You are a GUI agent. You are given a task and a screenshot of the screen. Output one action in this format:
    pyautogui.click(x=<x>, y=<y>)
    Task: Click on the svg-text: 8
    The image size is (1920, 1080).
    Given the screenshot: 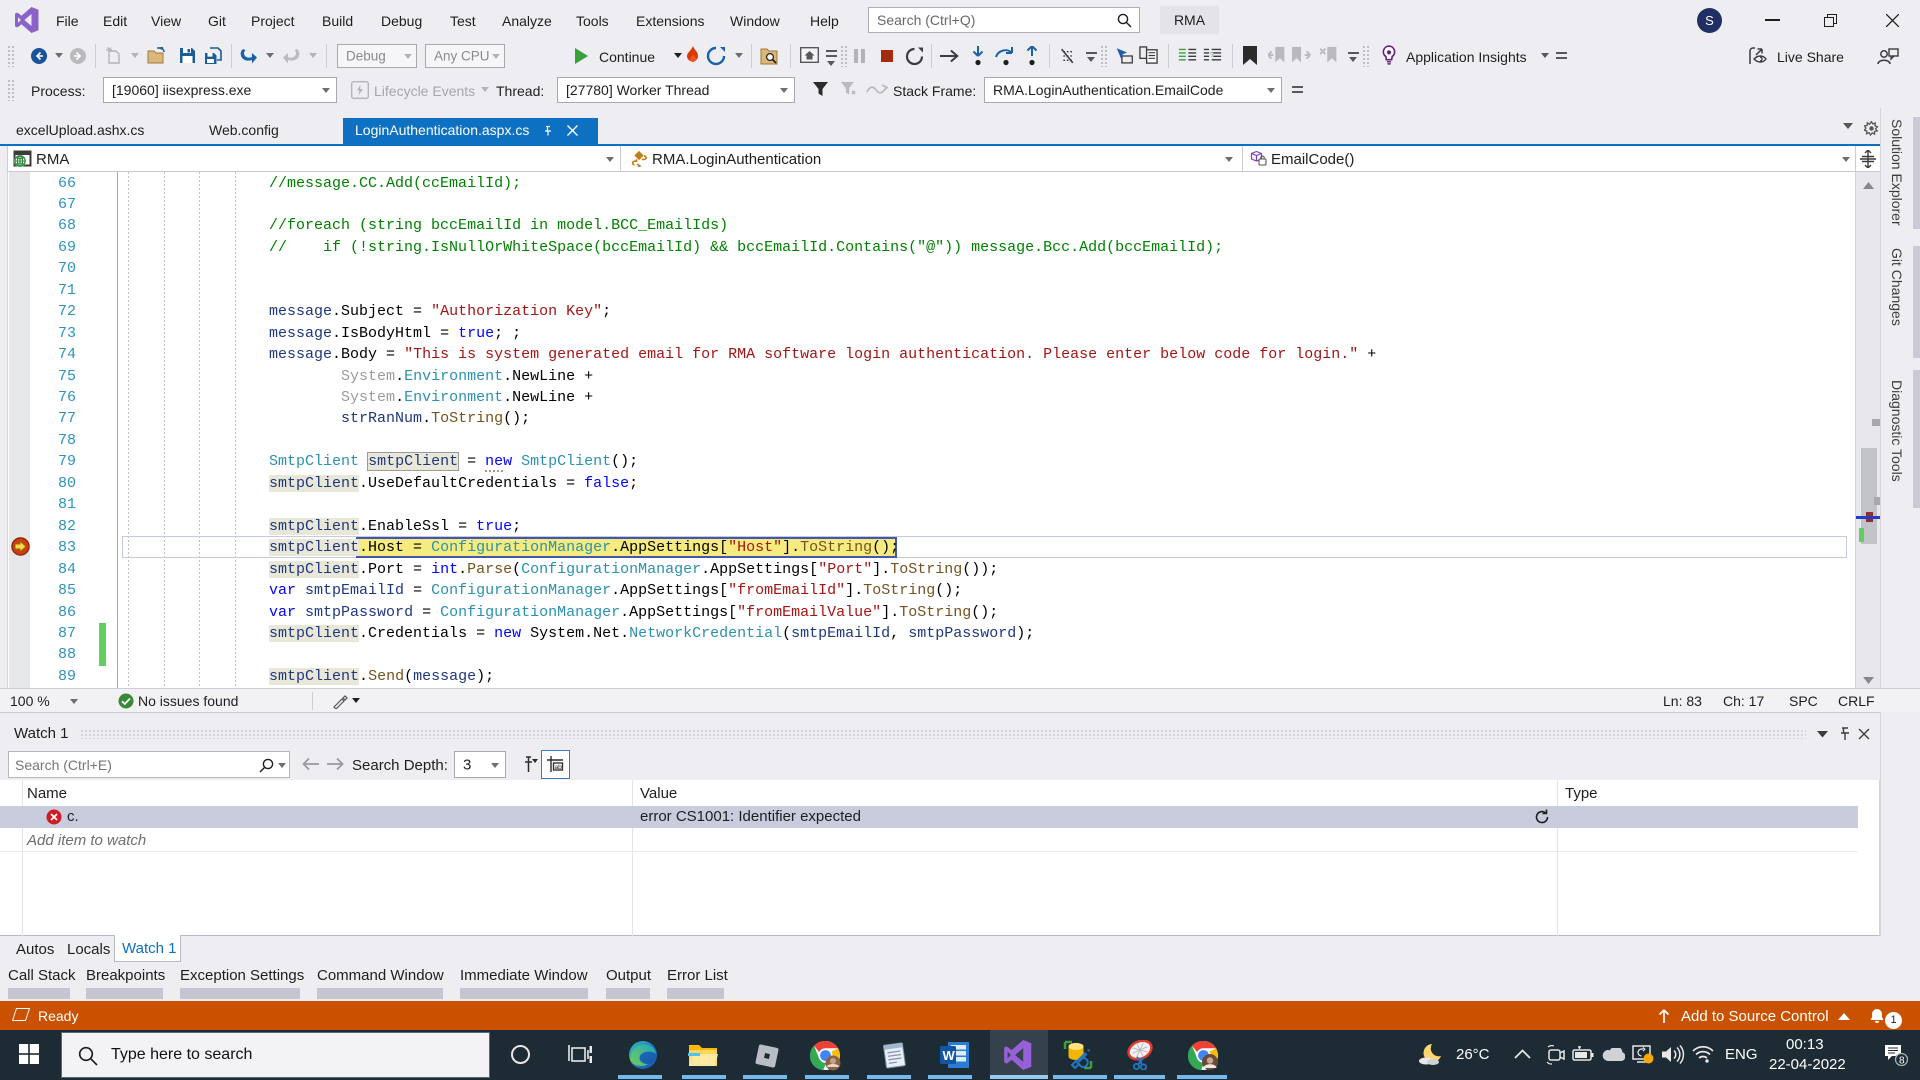 What is the action you would take?
    pyautogui.click(x=1902, y=1061)
    